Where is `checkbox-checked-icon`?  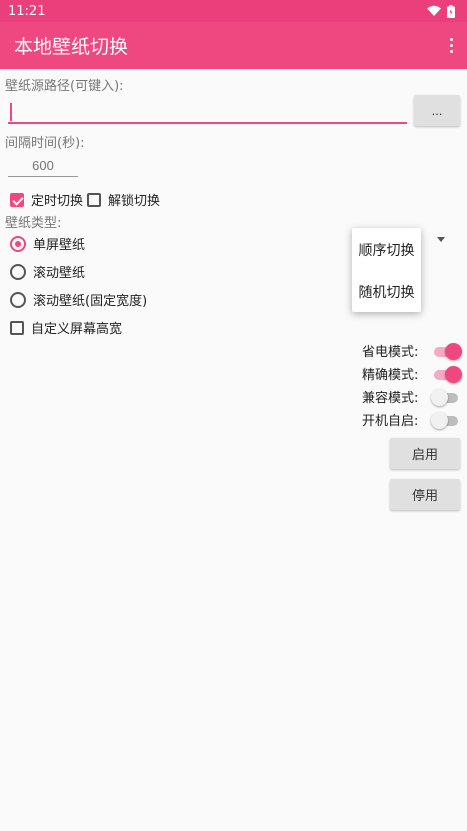 checkbox-checked-icon is located at coordinates (17, 199).